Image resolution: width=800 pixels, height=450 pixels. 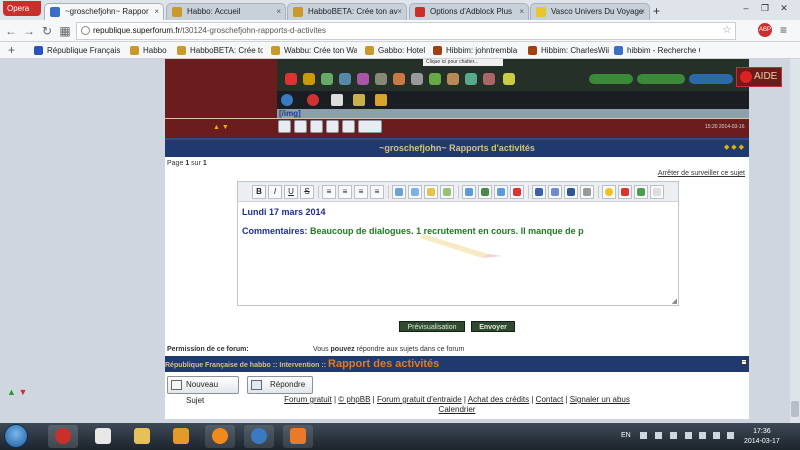 What do you see at coordinates (398, 50) in the screenshot?
I see `bookmark-item: Gabbo: Hotel` at bounding box center [398, 50].